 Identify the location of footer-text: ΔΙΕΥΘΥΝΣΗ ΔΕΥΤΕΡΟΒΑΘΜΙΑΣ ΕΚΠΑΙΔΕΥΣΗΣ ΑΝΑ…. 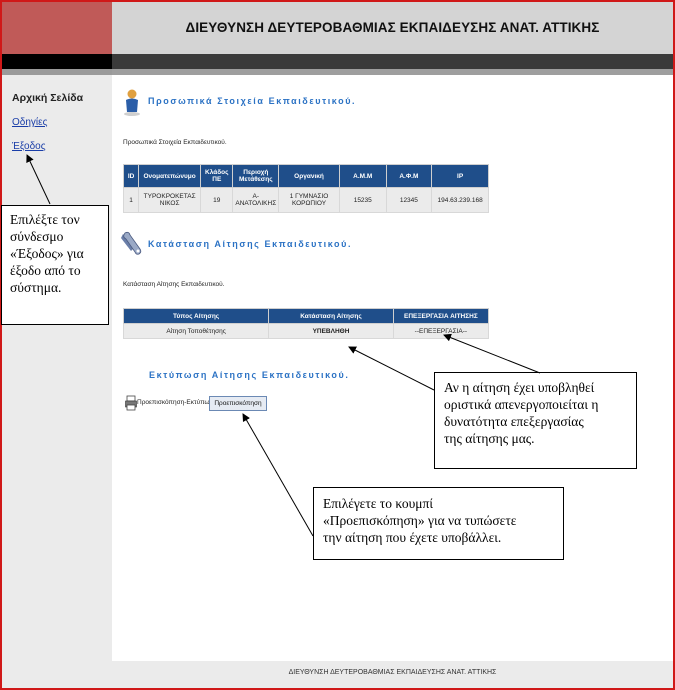
(392, 672).